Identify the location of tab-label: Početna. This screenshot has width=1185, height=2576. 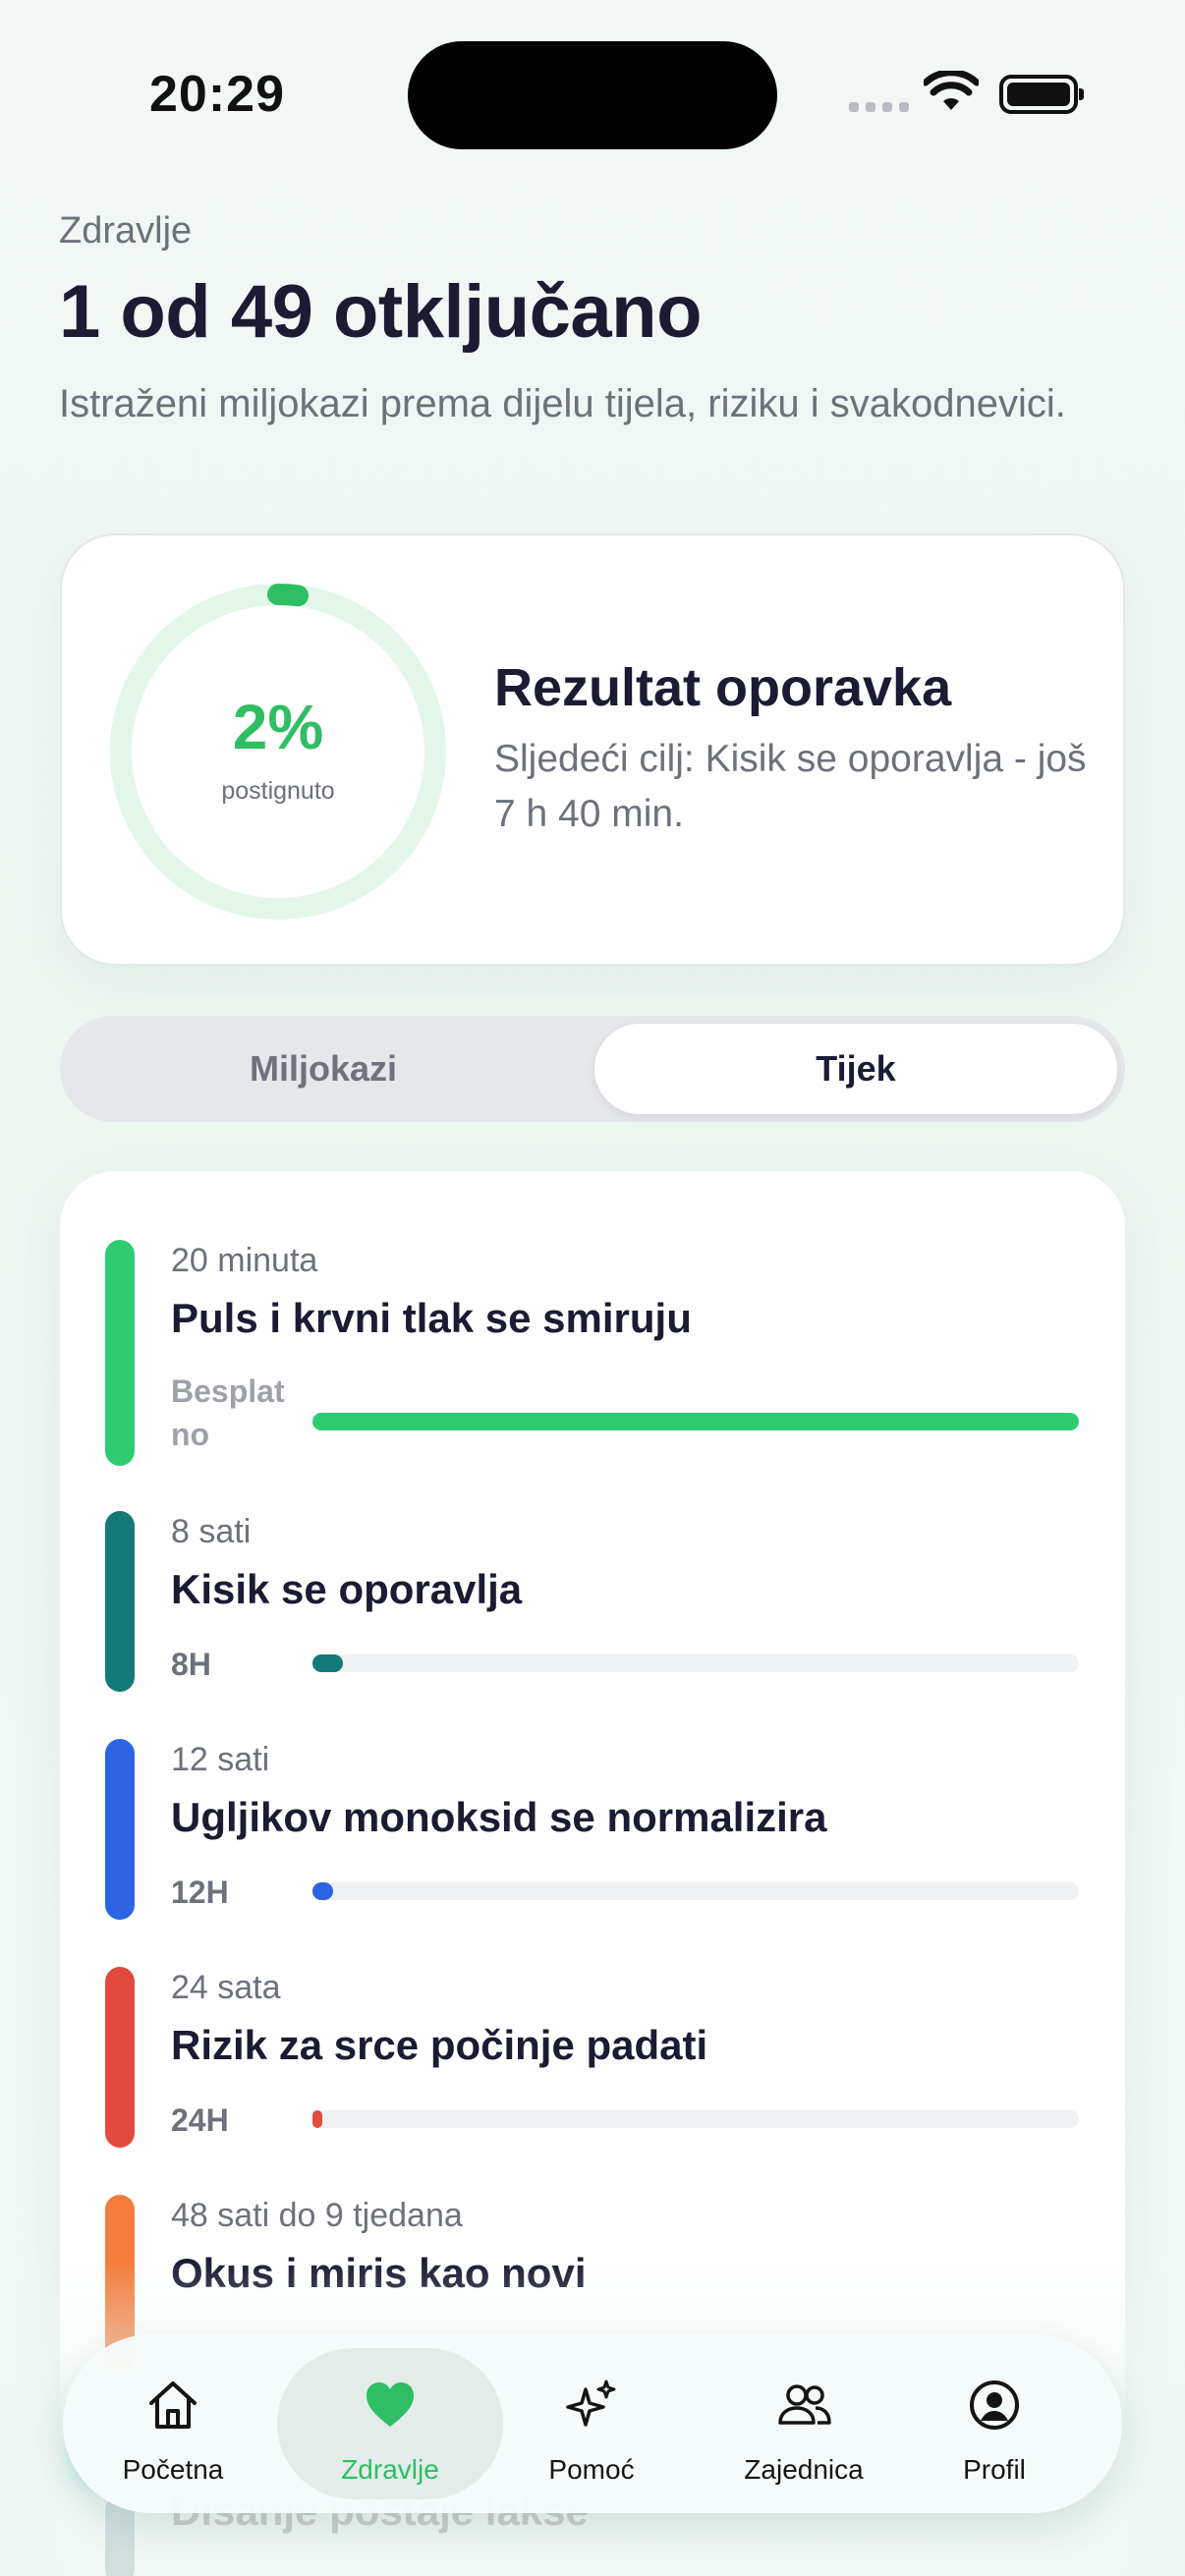
(173, 2469).